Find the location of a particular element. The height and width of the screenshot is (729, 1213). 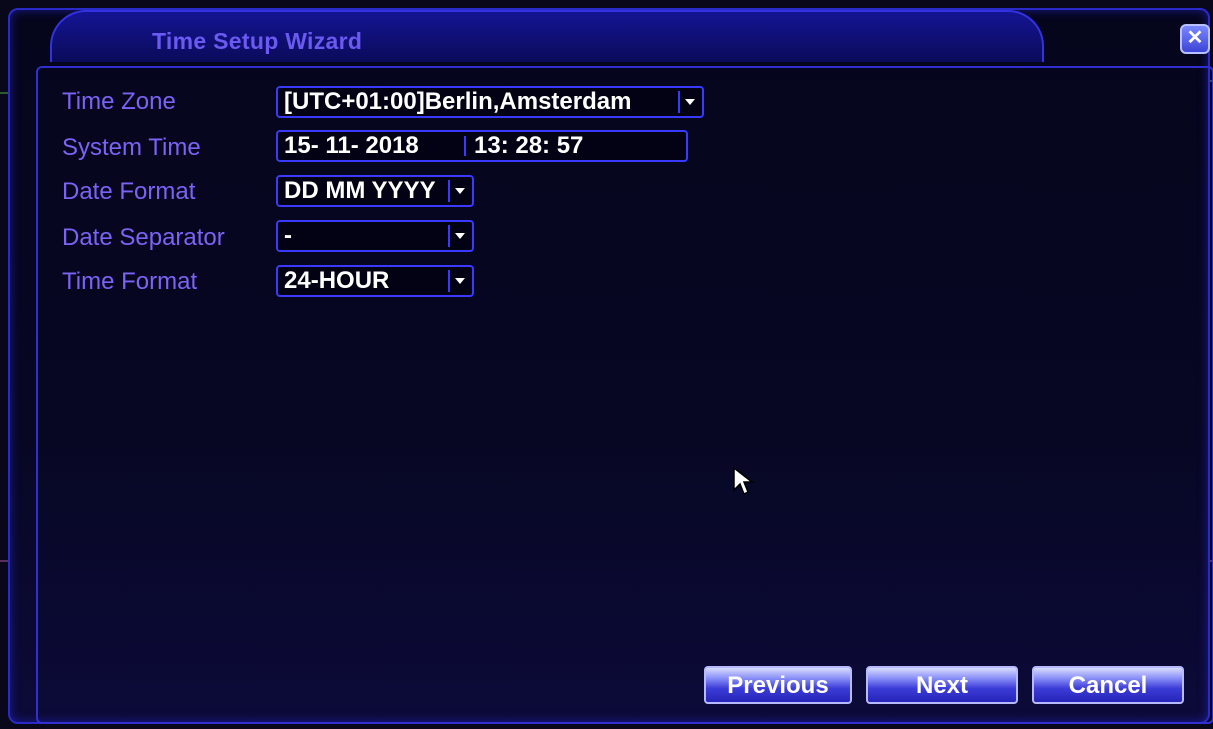

mouse-pointer-icon is located at coordinates (743, 481).